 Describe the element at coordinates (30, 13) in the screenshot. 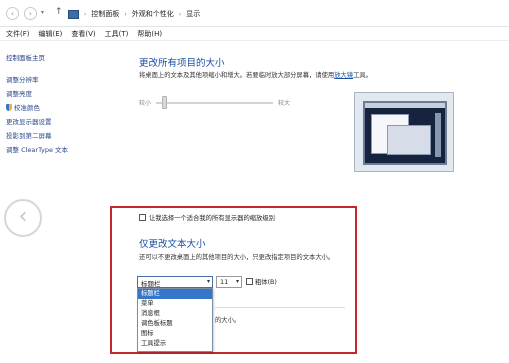

I see `forward-button: ›` at that location.